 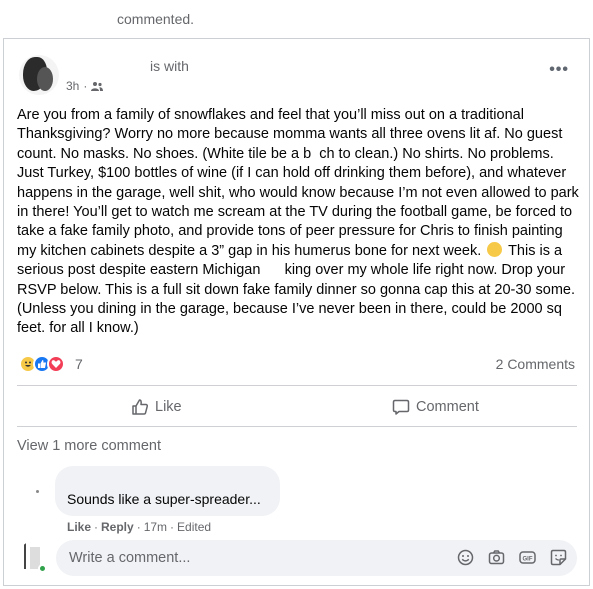 What do you see at coordinates (86, 19) in the screenshot?
I see `redacted-name` at bounding box center [86, 19].